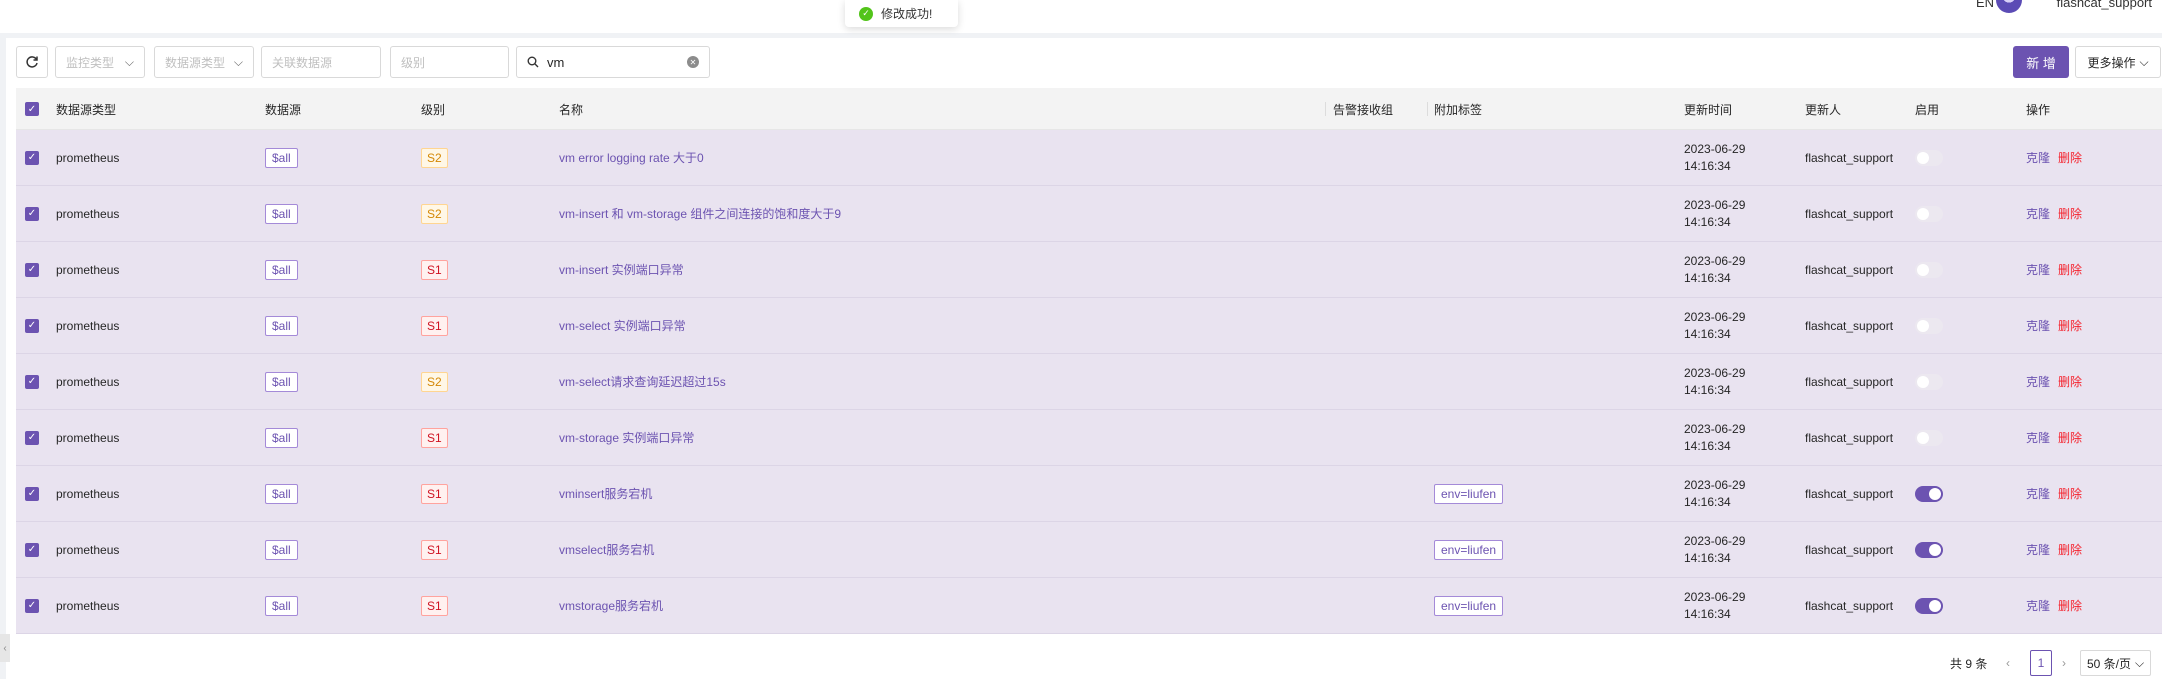  What do you see at coordinates (606, 549) in the screenshot?
I see `rule-name-link: vmselect服务宕机` at bounding box center [606, 549].